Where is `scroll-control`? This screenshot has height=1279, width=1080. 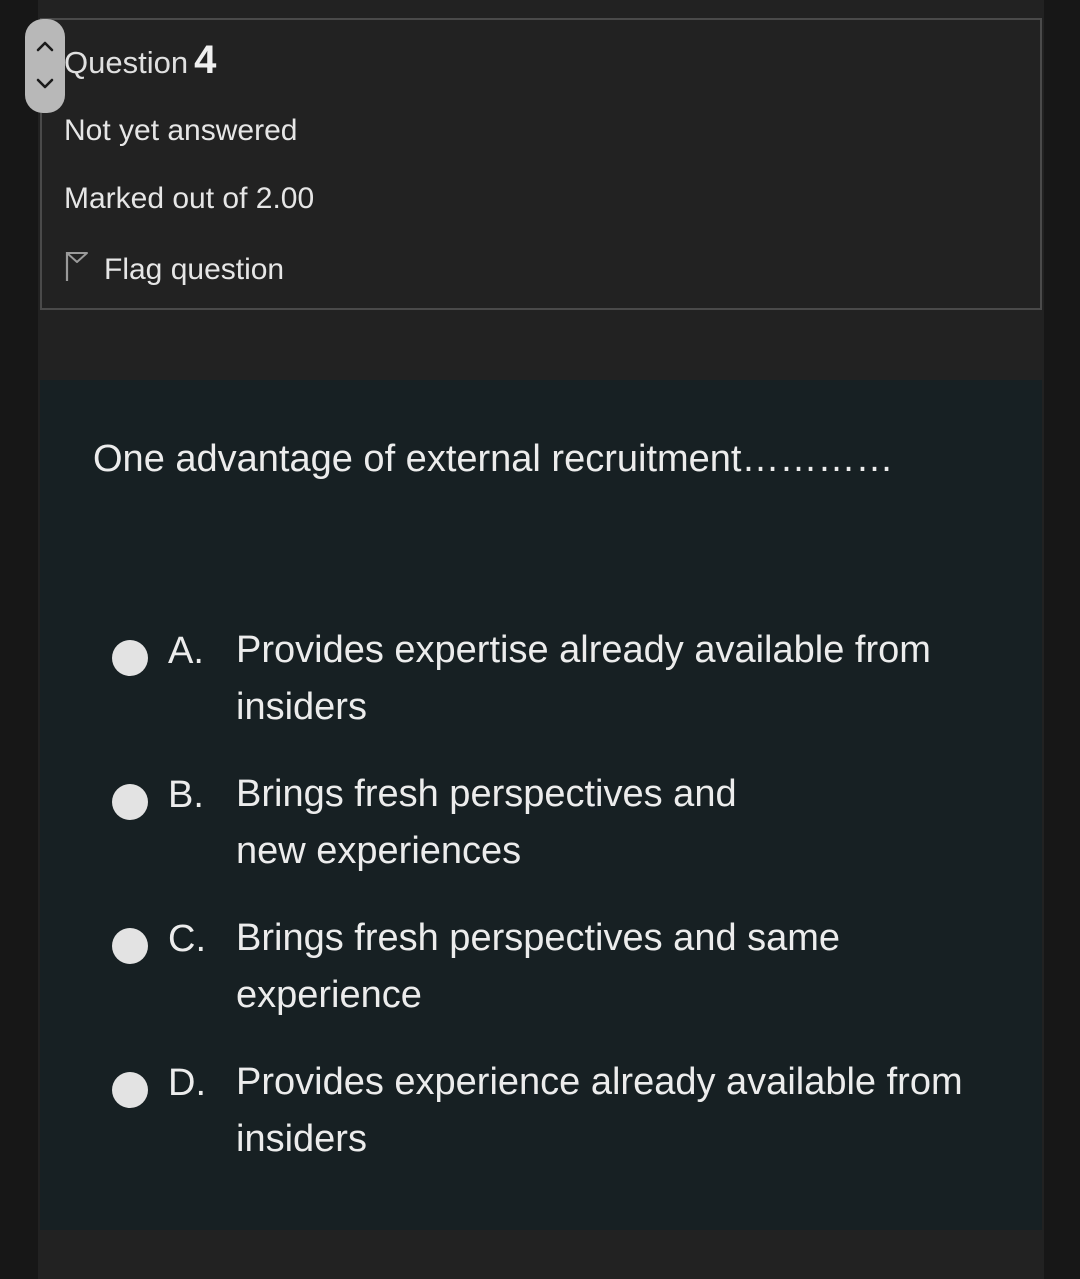 scroll-control is located at coordinates (45, 66).